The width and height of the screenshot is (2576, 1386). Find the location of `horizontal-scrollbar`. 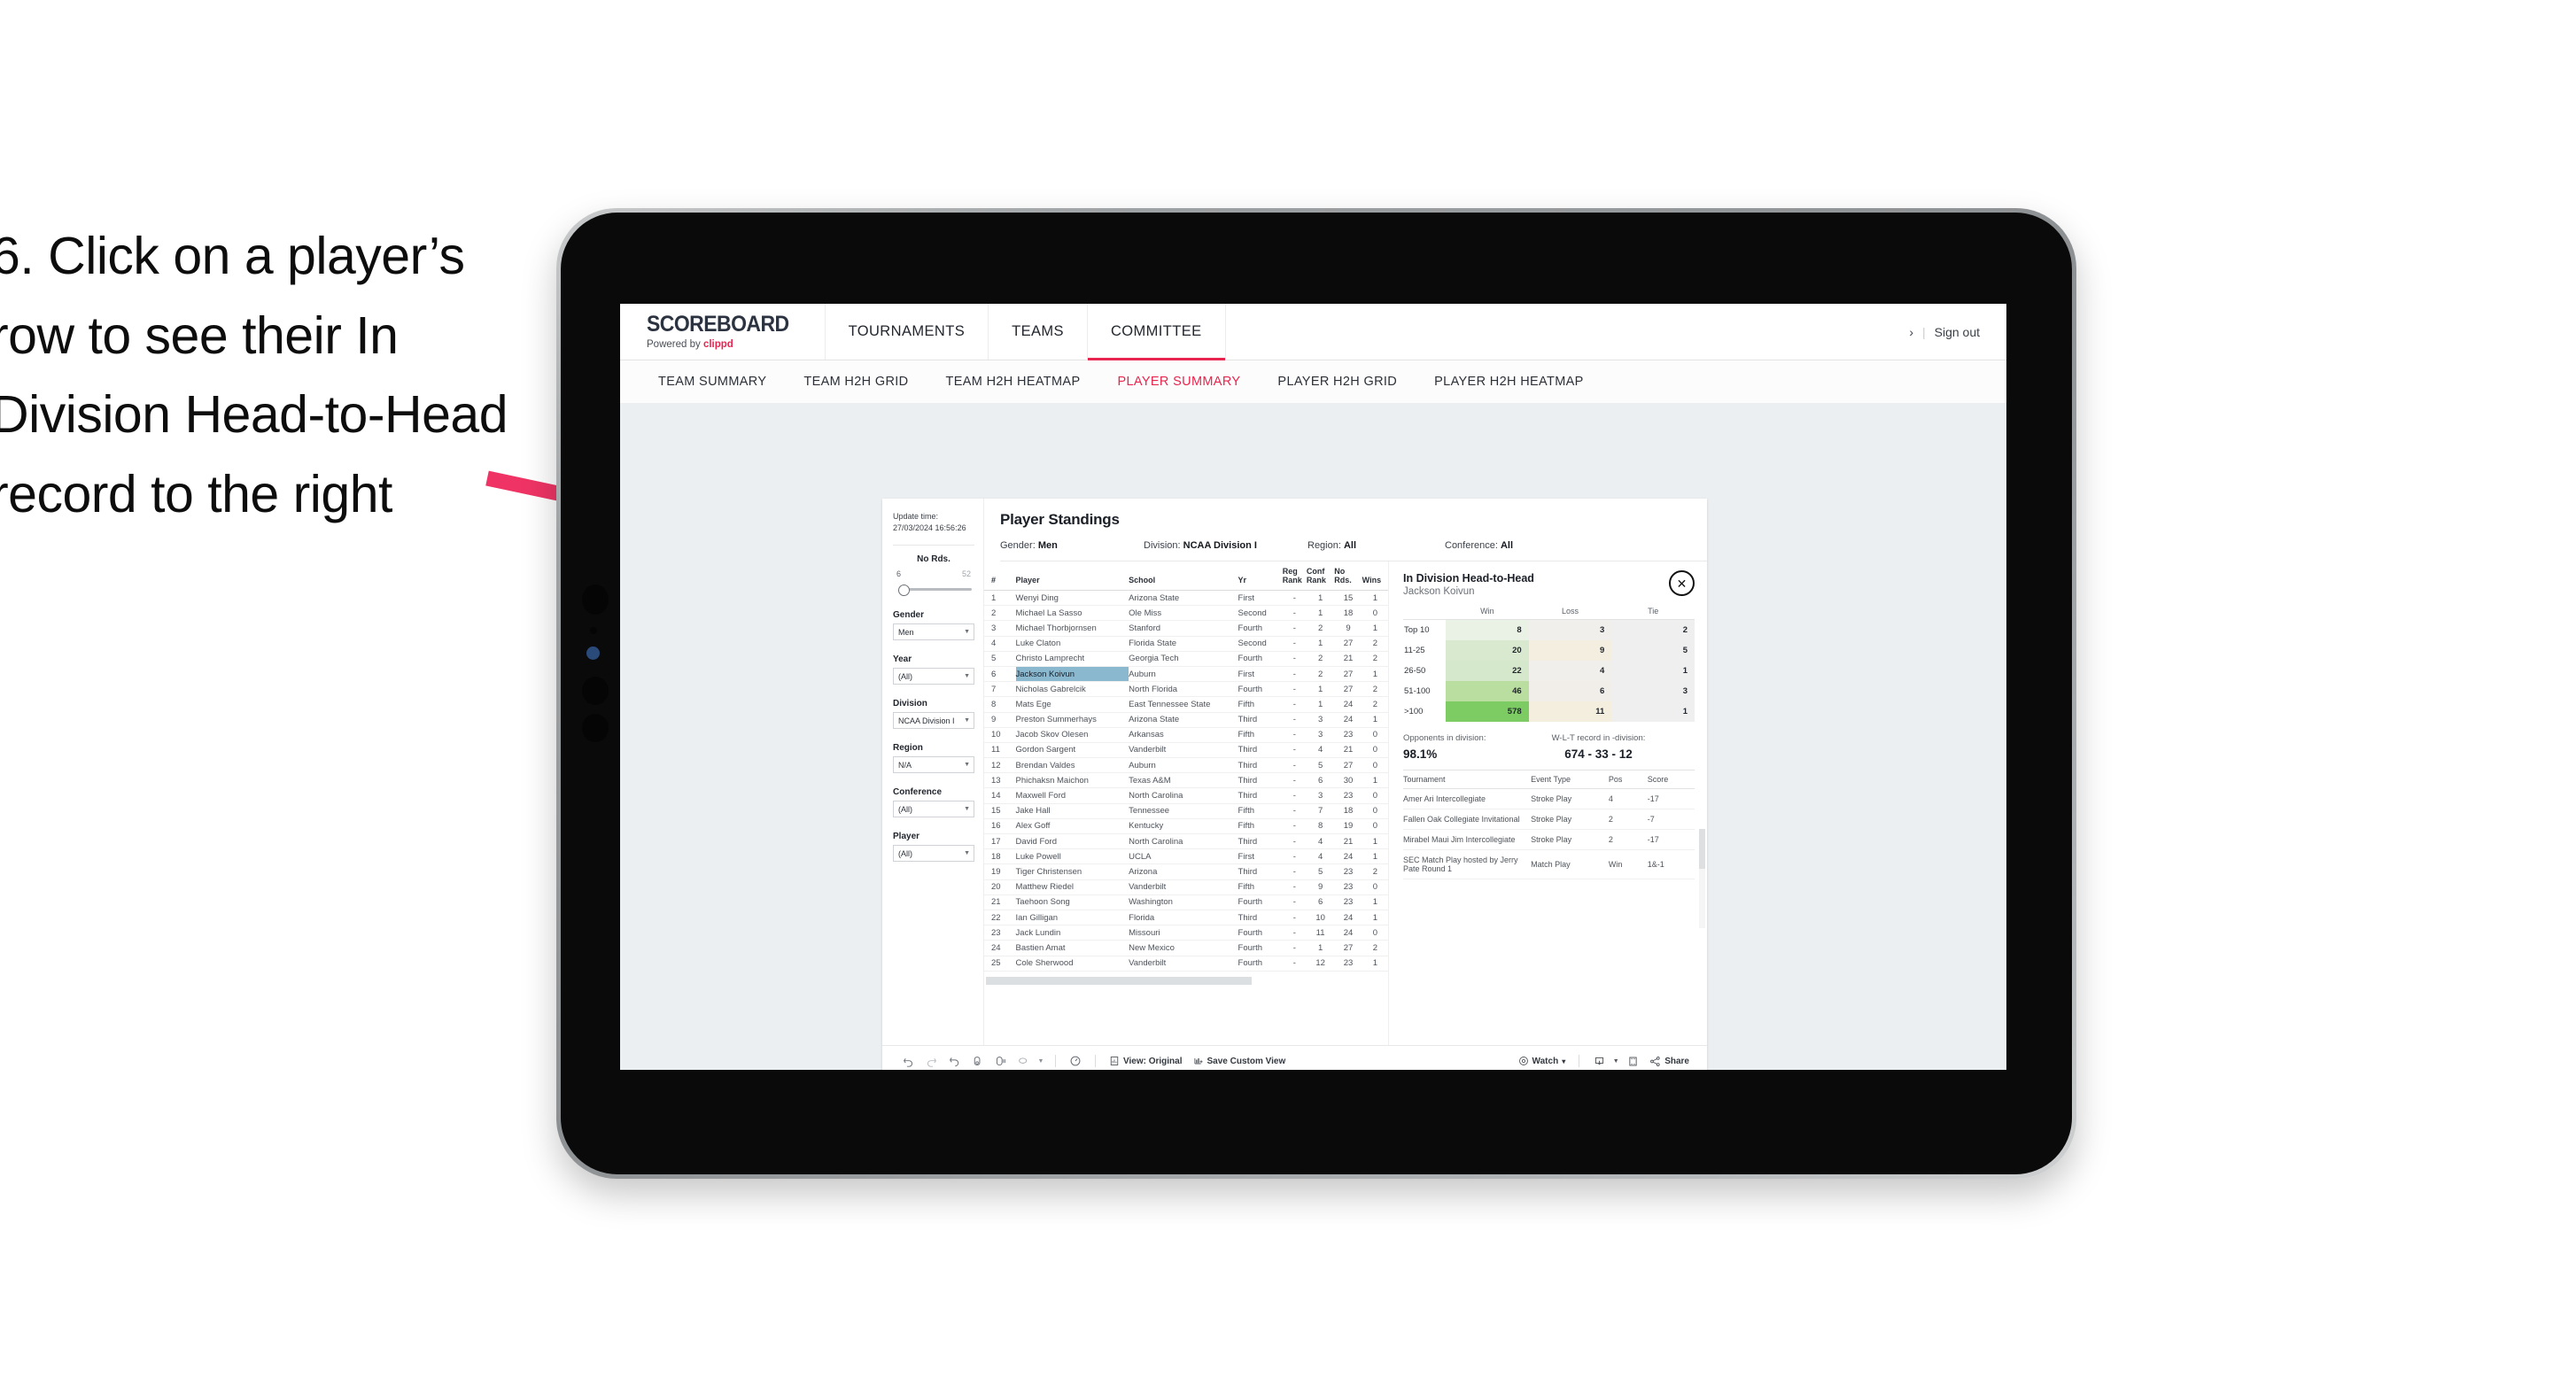

horizontal-scrollbar is located at coordinates (1186, 981).